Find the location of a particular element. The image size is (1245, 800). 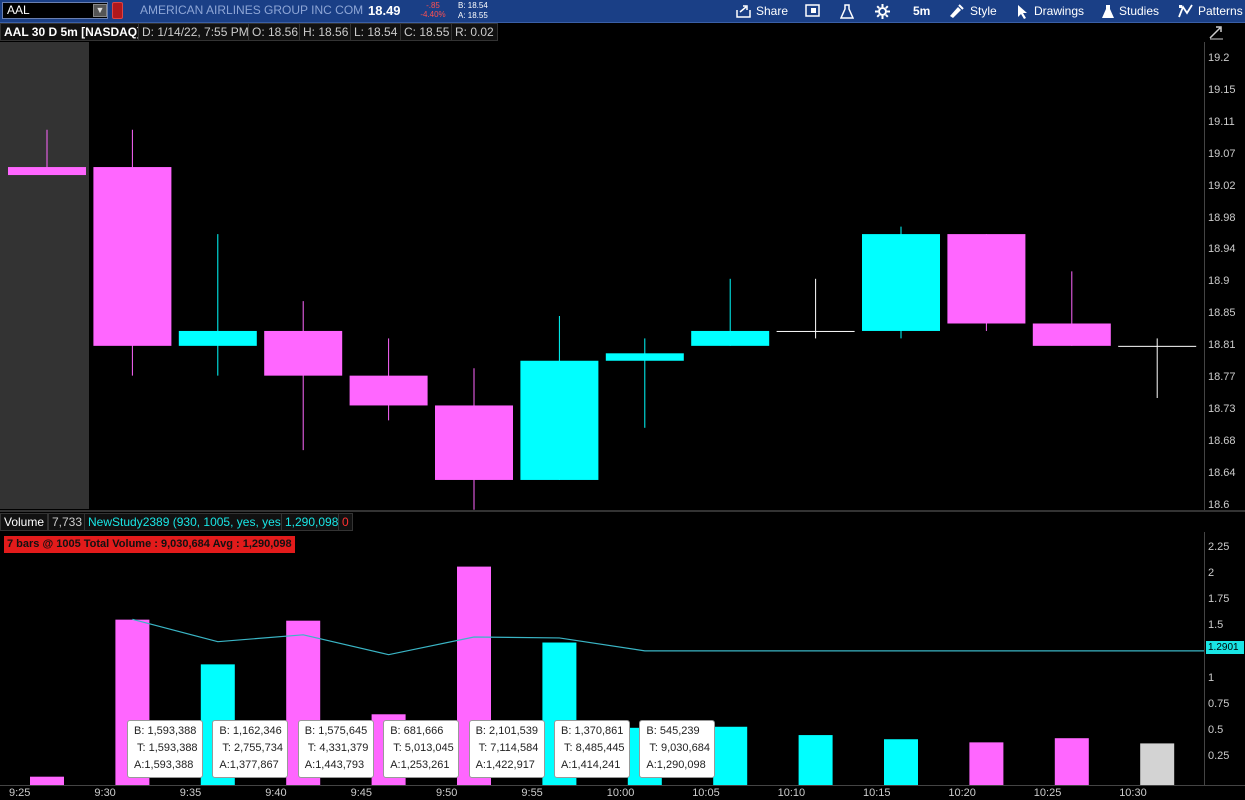

volume-axis-label: 1 is located at coordinates (1211, 677).